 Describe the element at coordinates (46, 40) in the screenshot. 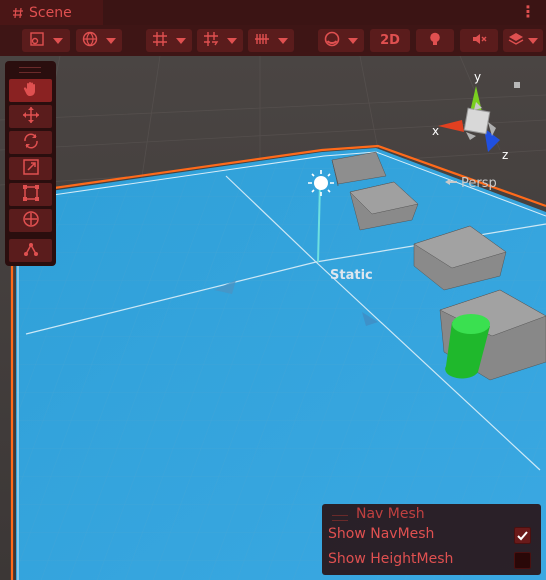

I see `draw-mode-button` at that location.